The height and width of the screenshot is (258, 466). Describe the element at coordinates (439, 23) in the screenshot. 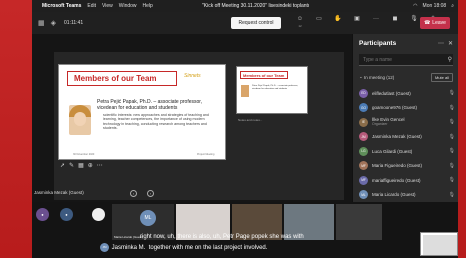

I see `leave-label: Leave` at that location.